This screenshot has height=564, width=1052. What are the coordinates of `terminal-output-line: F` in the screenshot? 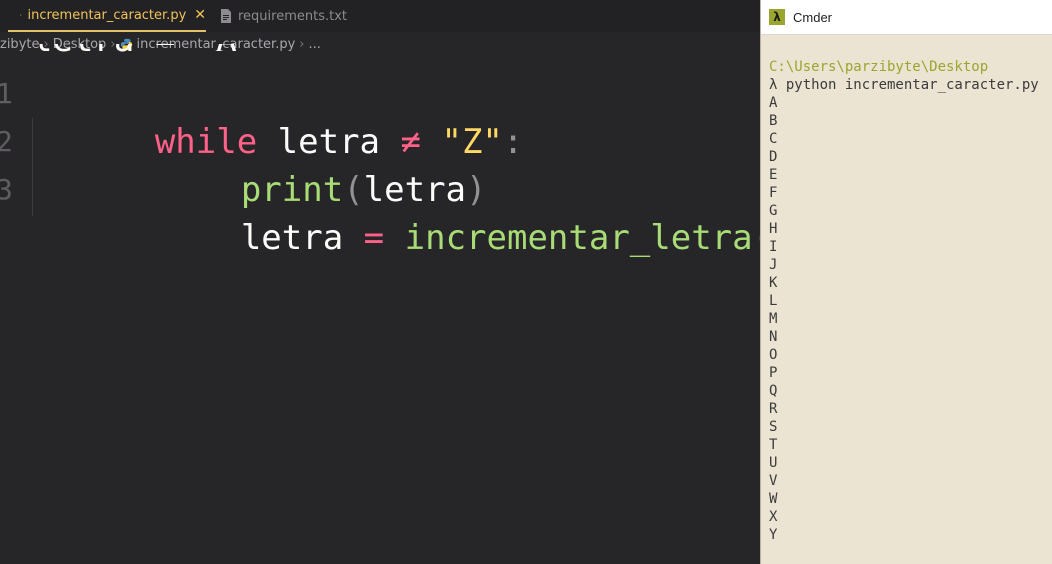 It's located at (773, 193).